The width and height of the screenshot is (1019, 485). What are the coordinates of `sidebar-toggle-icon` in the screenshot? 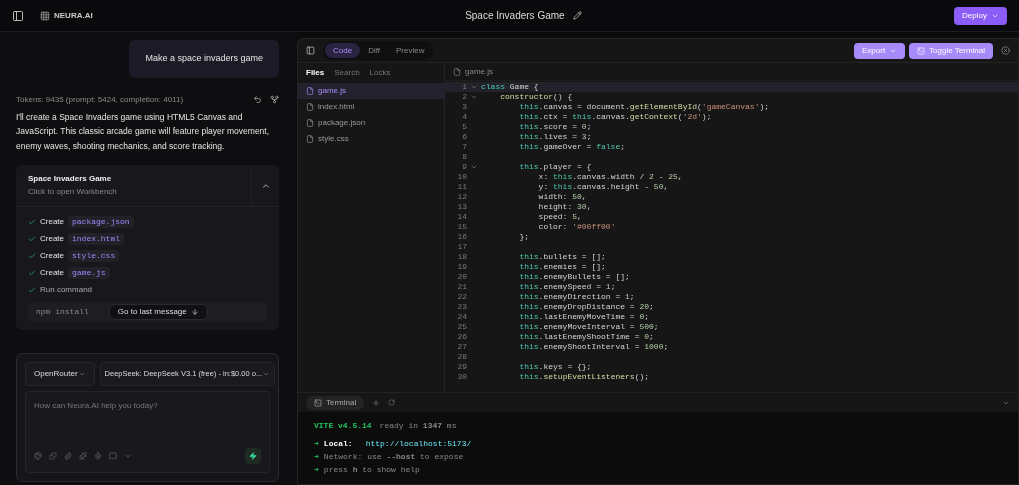 It's located at (18, 15).